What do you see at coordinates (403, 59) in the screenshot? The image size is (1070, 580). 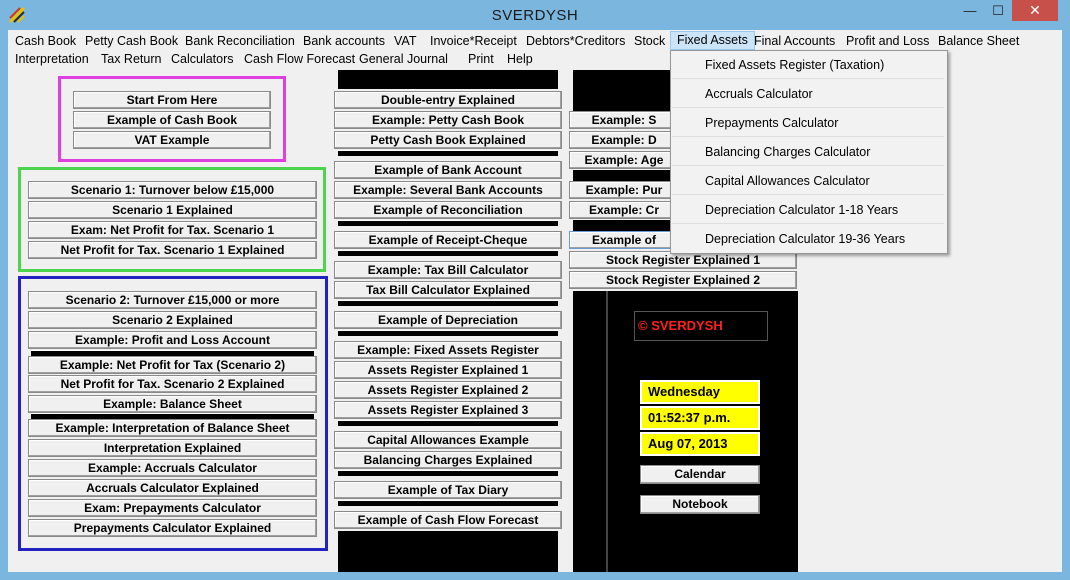 I see `menu-general-journal: General Journal` at bounding box center [403, 59].